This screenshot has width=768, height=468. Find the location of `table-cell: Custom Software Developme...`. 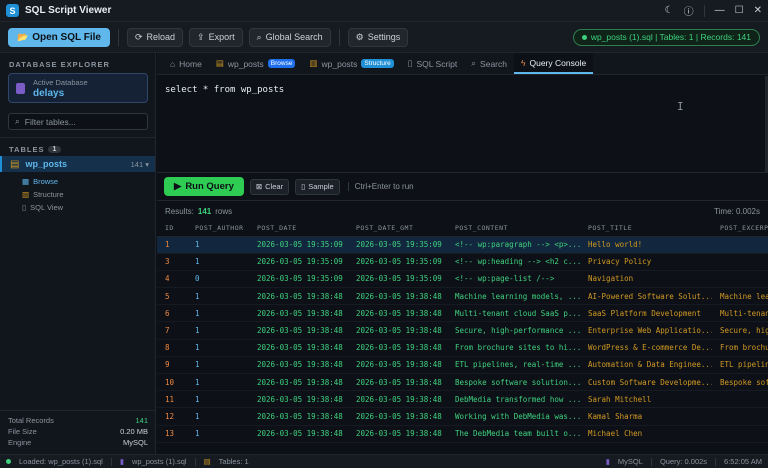

table-cell: Custom Software Developme... is located at coordinates (646, 382).